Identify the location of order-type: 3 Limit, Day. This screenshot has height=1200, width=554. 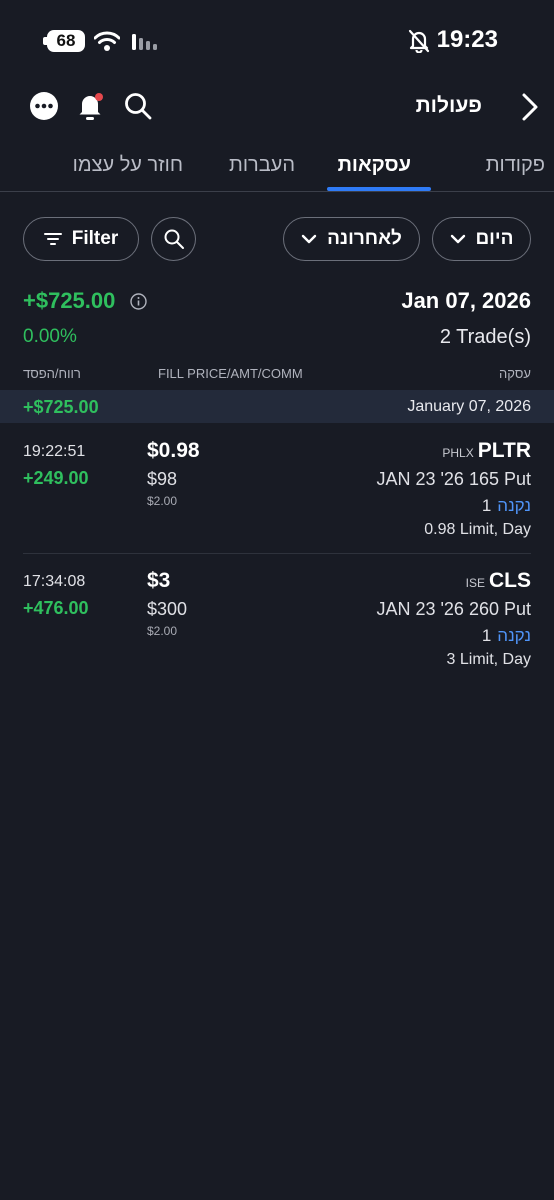
(488, 659).